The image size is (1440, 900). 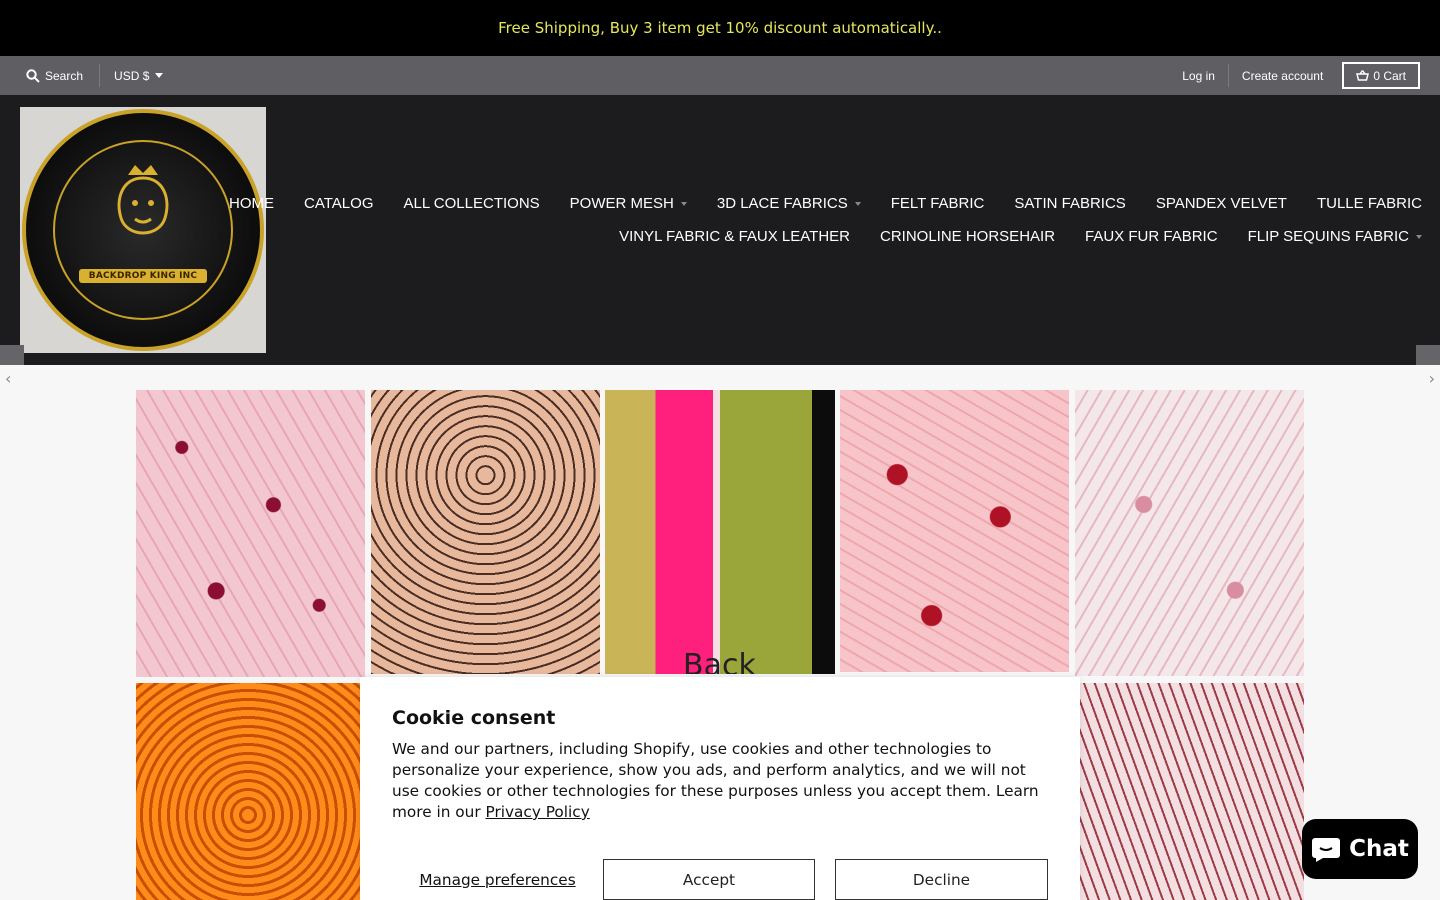 I want to click on nav-item-label: SPANDEX VELVET, so click(x=1221, y=203).